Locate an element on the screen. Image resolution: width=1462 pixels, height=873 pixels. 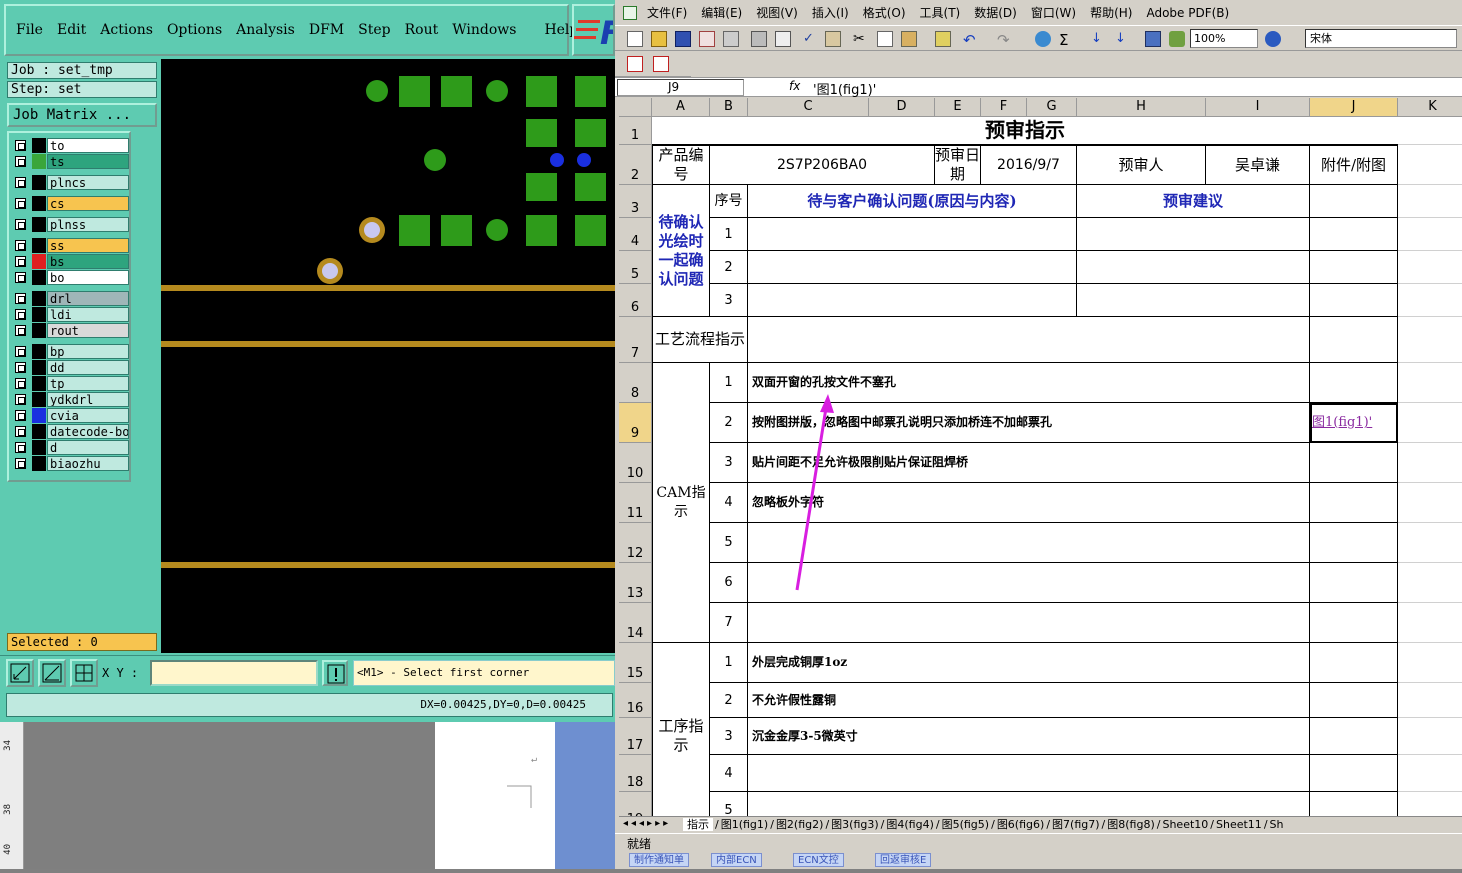
row-header-6: 6 is located at coordinates (635, 300).